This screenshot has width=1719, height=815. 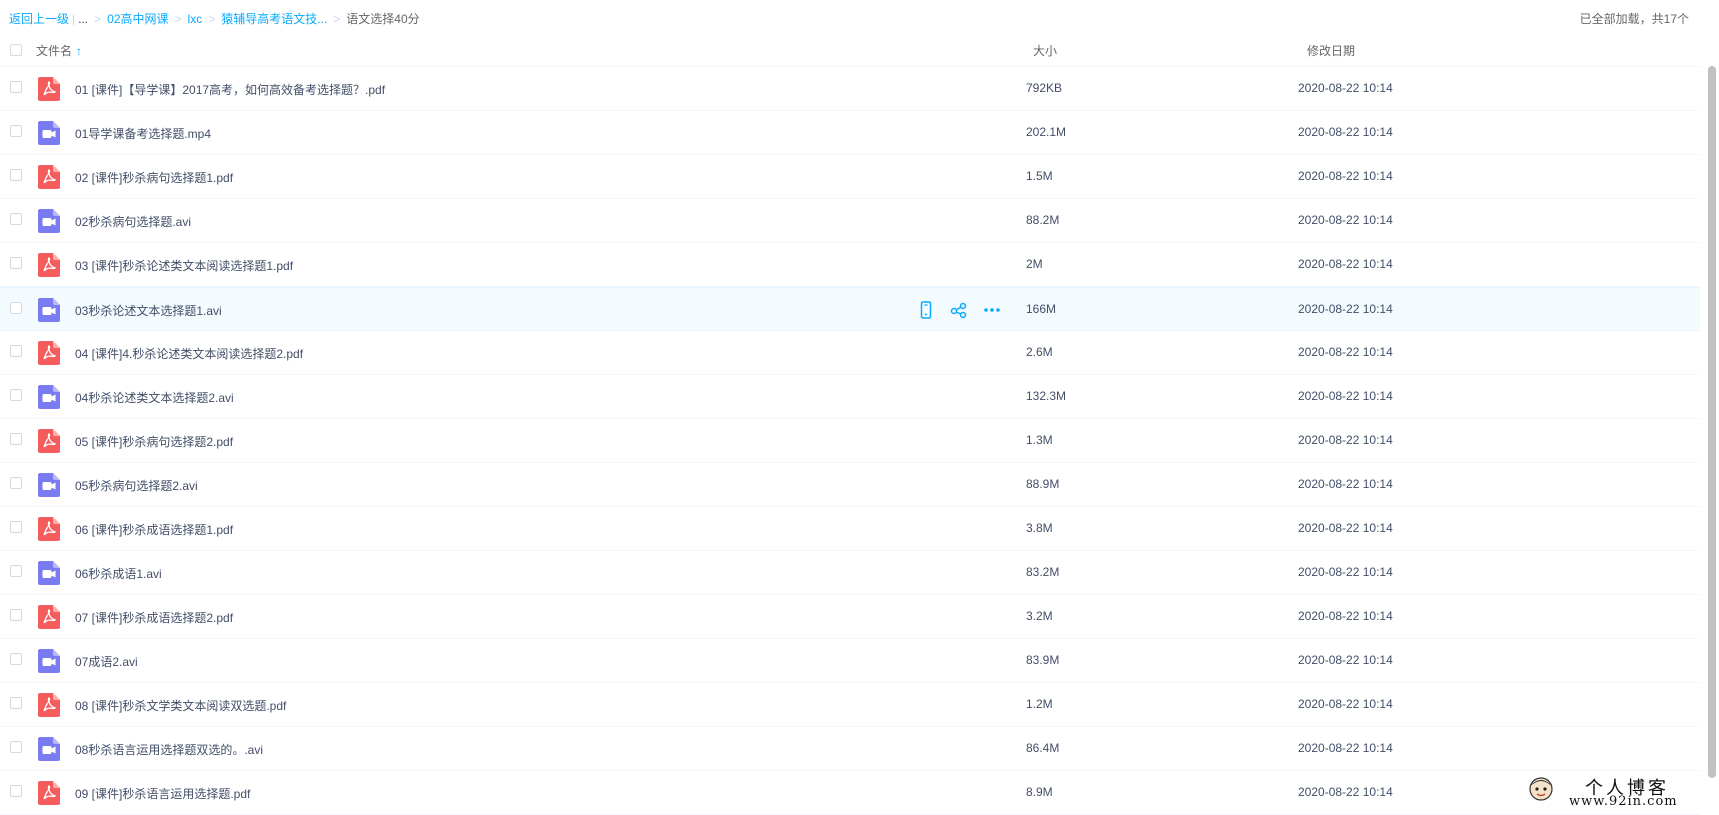 I want to click on breadcrumb: 返回上一级 |... >02高中网课 > lxc > 猿辅导高考语文技... > 语文选择40分, so click(x=214, y=19).